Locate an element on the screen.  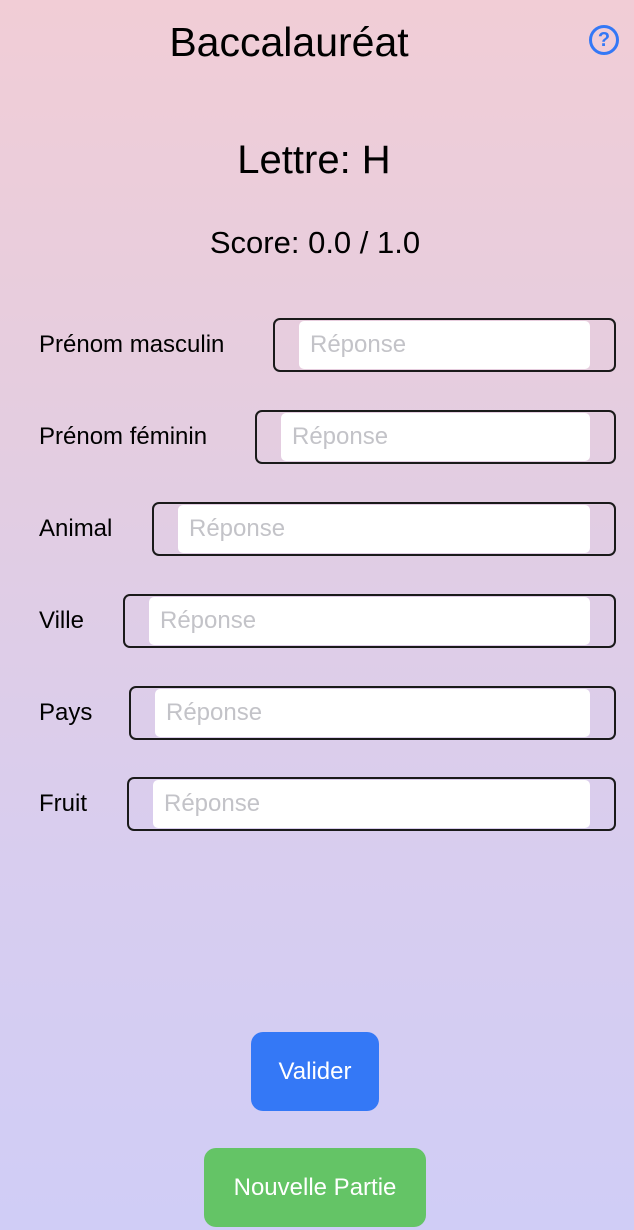
field-row-prenom-feminin: Prénom féminin is located at coordinates (317, 437).